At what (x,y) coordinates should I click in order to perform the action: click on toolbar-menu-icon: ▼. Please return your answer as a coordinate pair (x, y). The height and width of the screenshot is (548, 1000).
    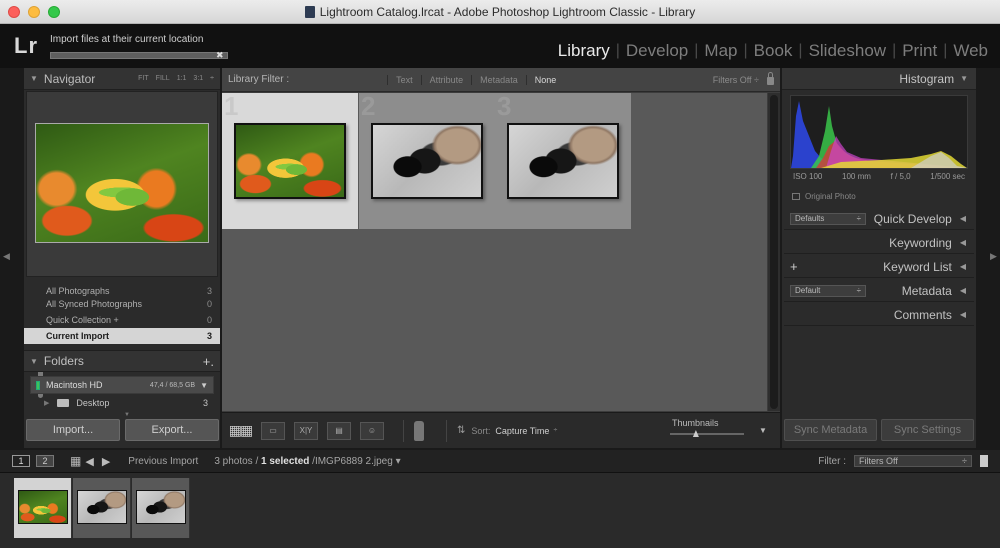
    Looking at the image, I should click on (763, 430).